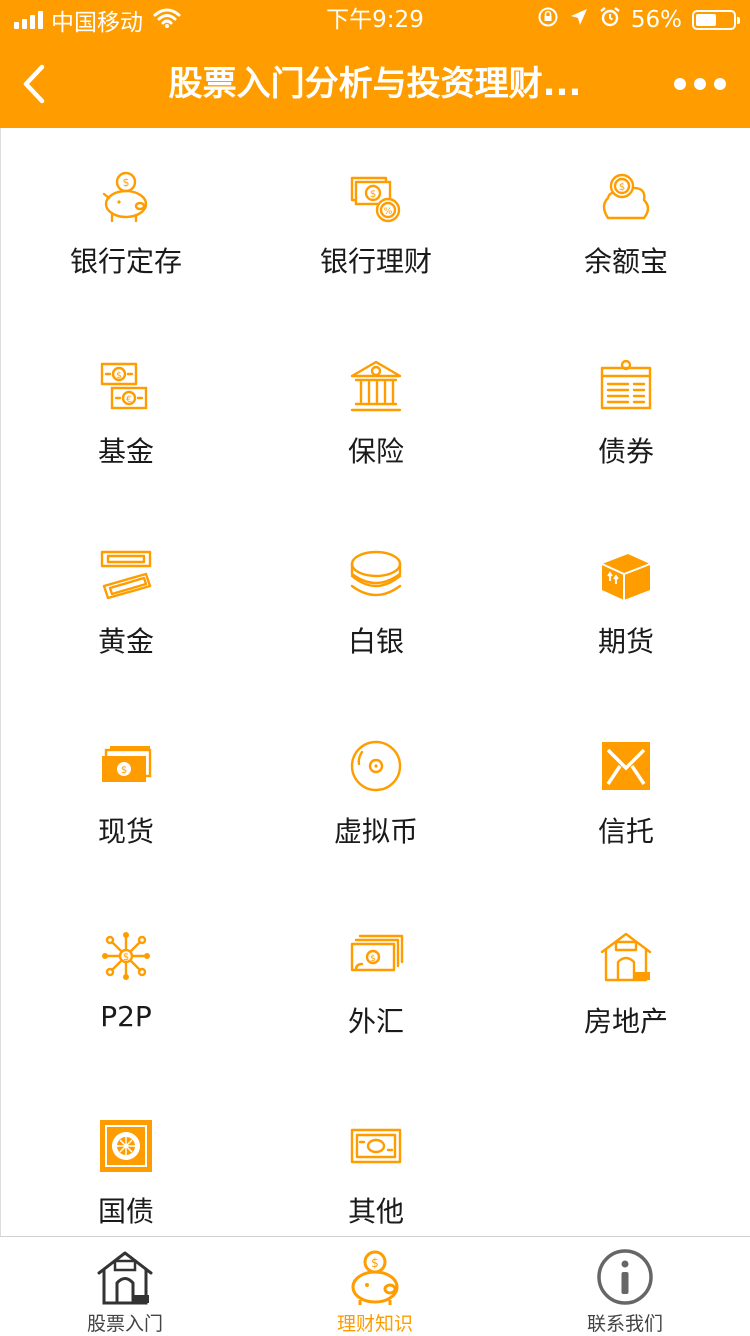 This screenshot has width=750, height=1336. What do you see at coordinates (375, 1277) in the screenshot?
I see `piggy-bank-tab-icon: $` at bounding box center [375, 1277].